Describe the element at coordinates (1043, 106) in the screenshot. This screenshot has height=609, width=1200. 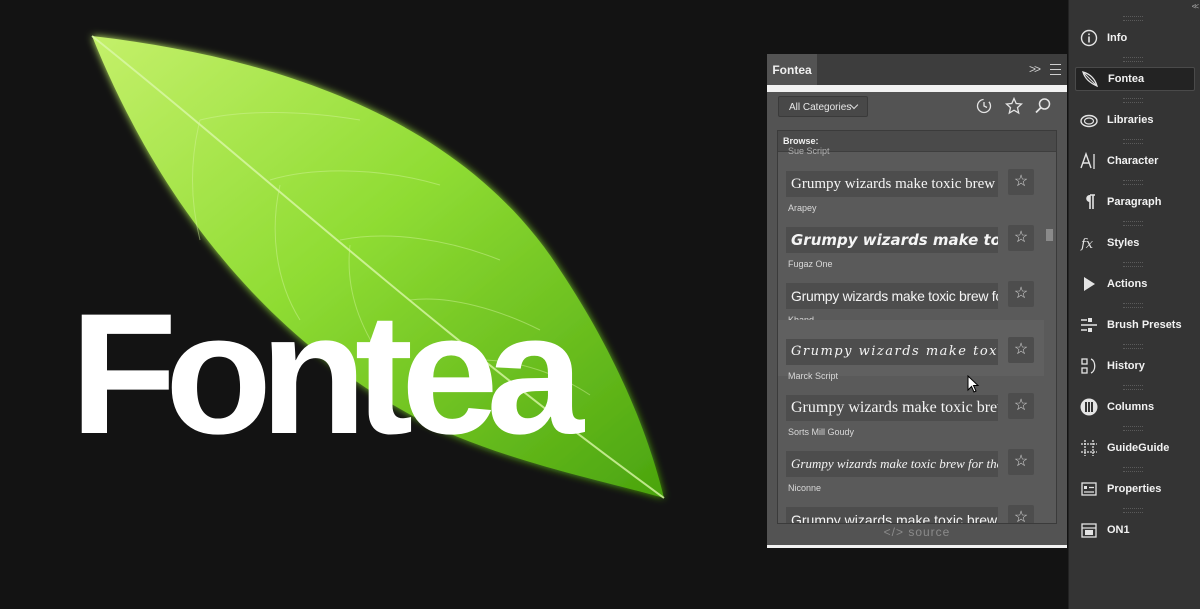
I see `search-icon` at that location.